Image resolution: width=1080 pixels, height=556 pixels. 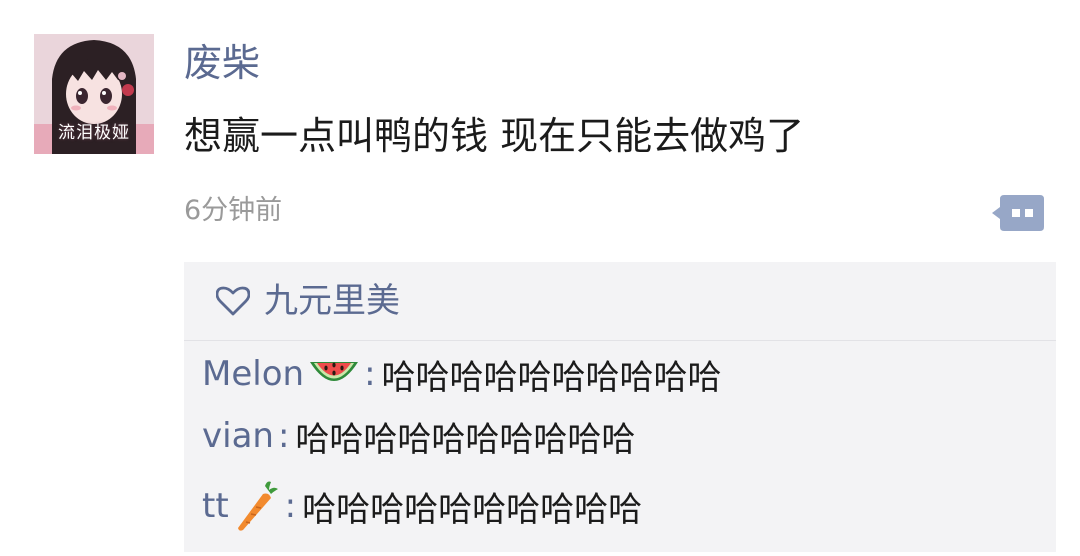 I want to click on heart-icon, so click(x=233, y=301).